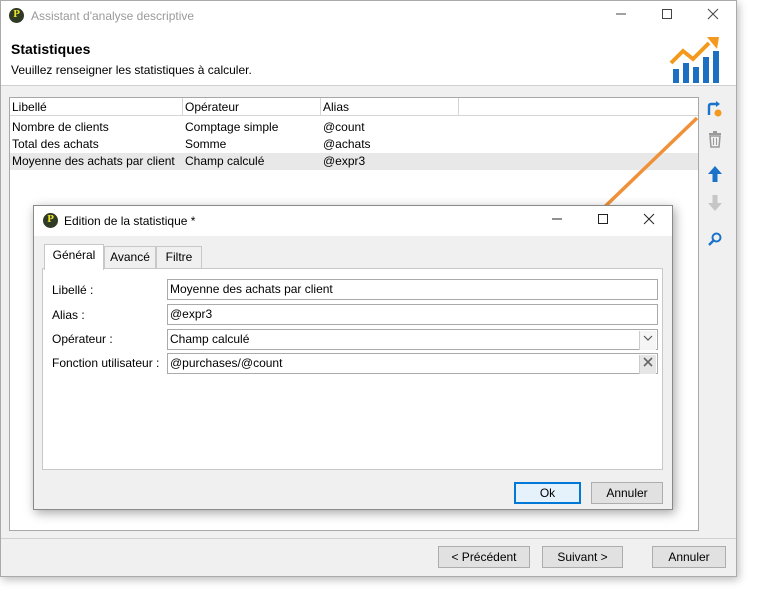 The width and height of the screenshot is (760, 595). What do you see at coordinates (82, 339) in the screenshot?
I see `operateur-label: Opérateur :` at bounding box center [82, 339].